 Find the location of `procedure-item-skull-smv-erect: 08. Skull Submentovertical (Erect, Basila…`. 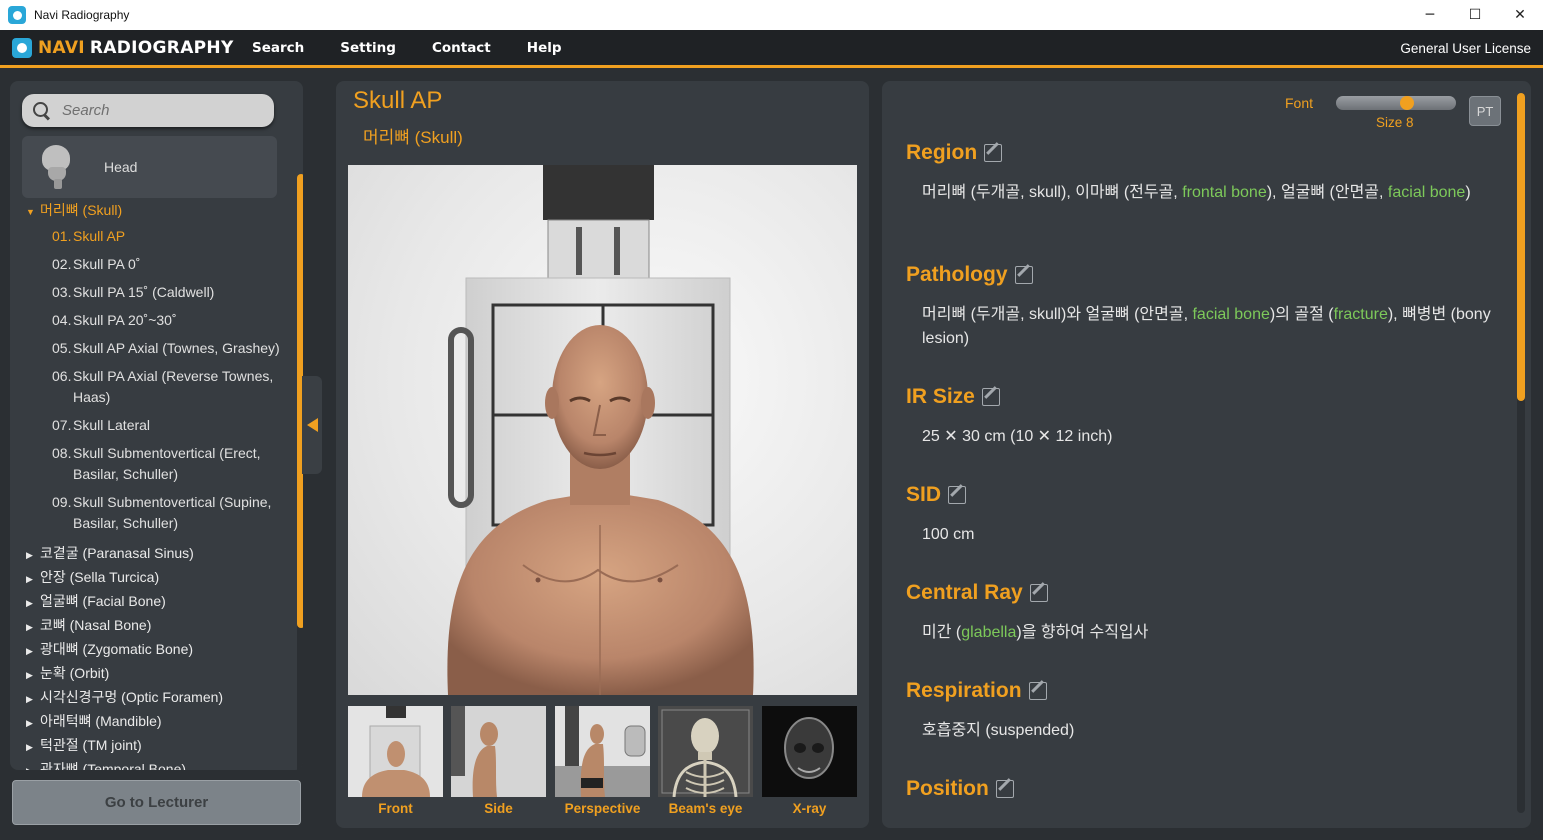

procedure-item-skull-smv-erect: 08. Skull Submentovertical (Erect, Basila… is located at coordinates (157, 464).